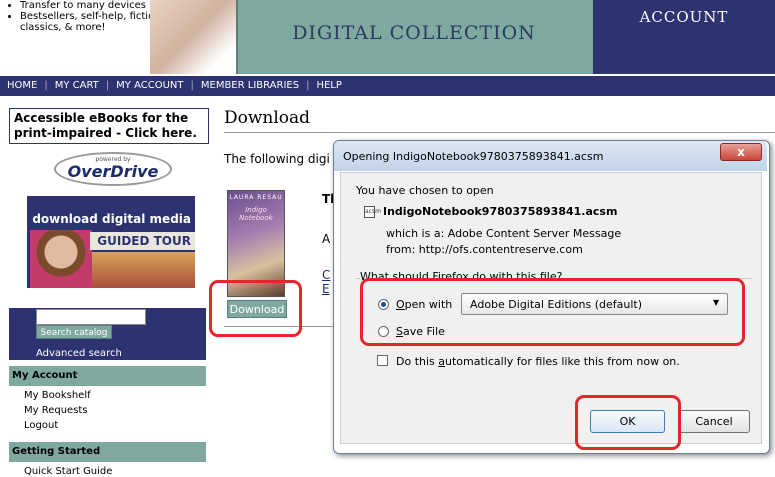 The width and height of the screenshot is (775, 477). I want to click on tour-subtitle: GUIDED TOUR, so click(144, 241).